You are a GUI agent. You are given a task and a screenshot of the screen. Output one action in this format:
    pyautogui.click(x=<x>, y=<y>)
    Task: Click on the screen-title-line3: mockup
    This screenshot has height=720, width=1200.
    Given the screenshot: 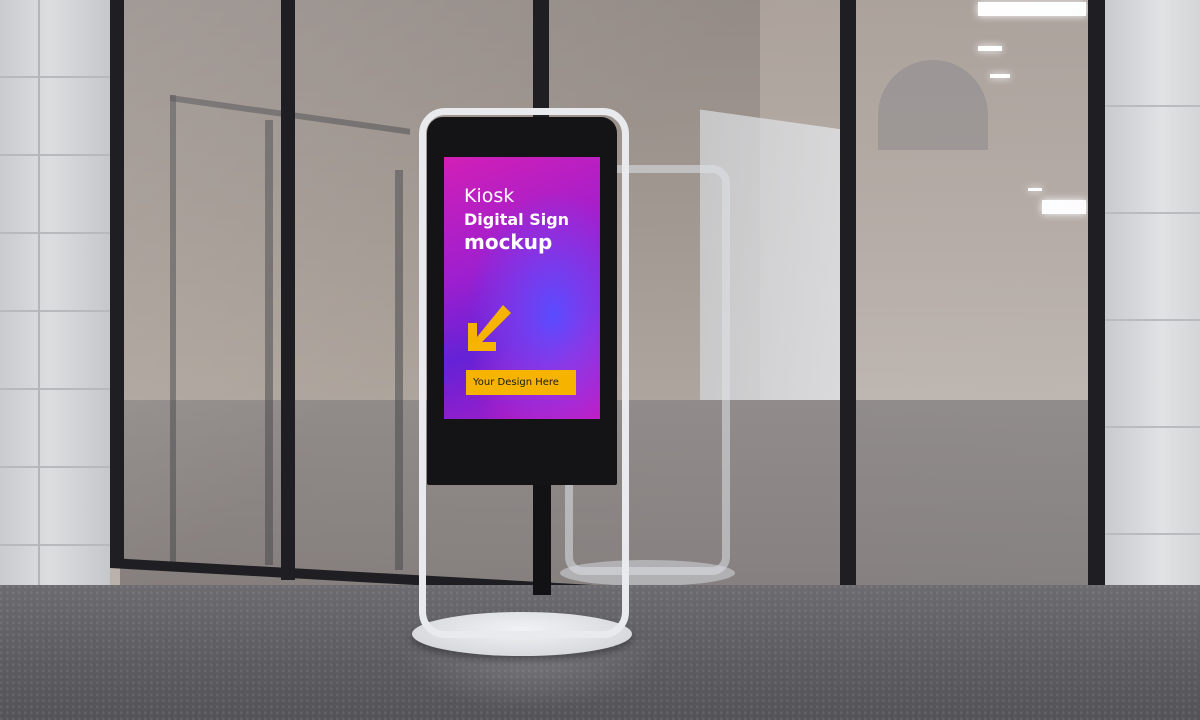 What is the action you would take?
    pyautogui.click(x=508, y=242)
    